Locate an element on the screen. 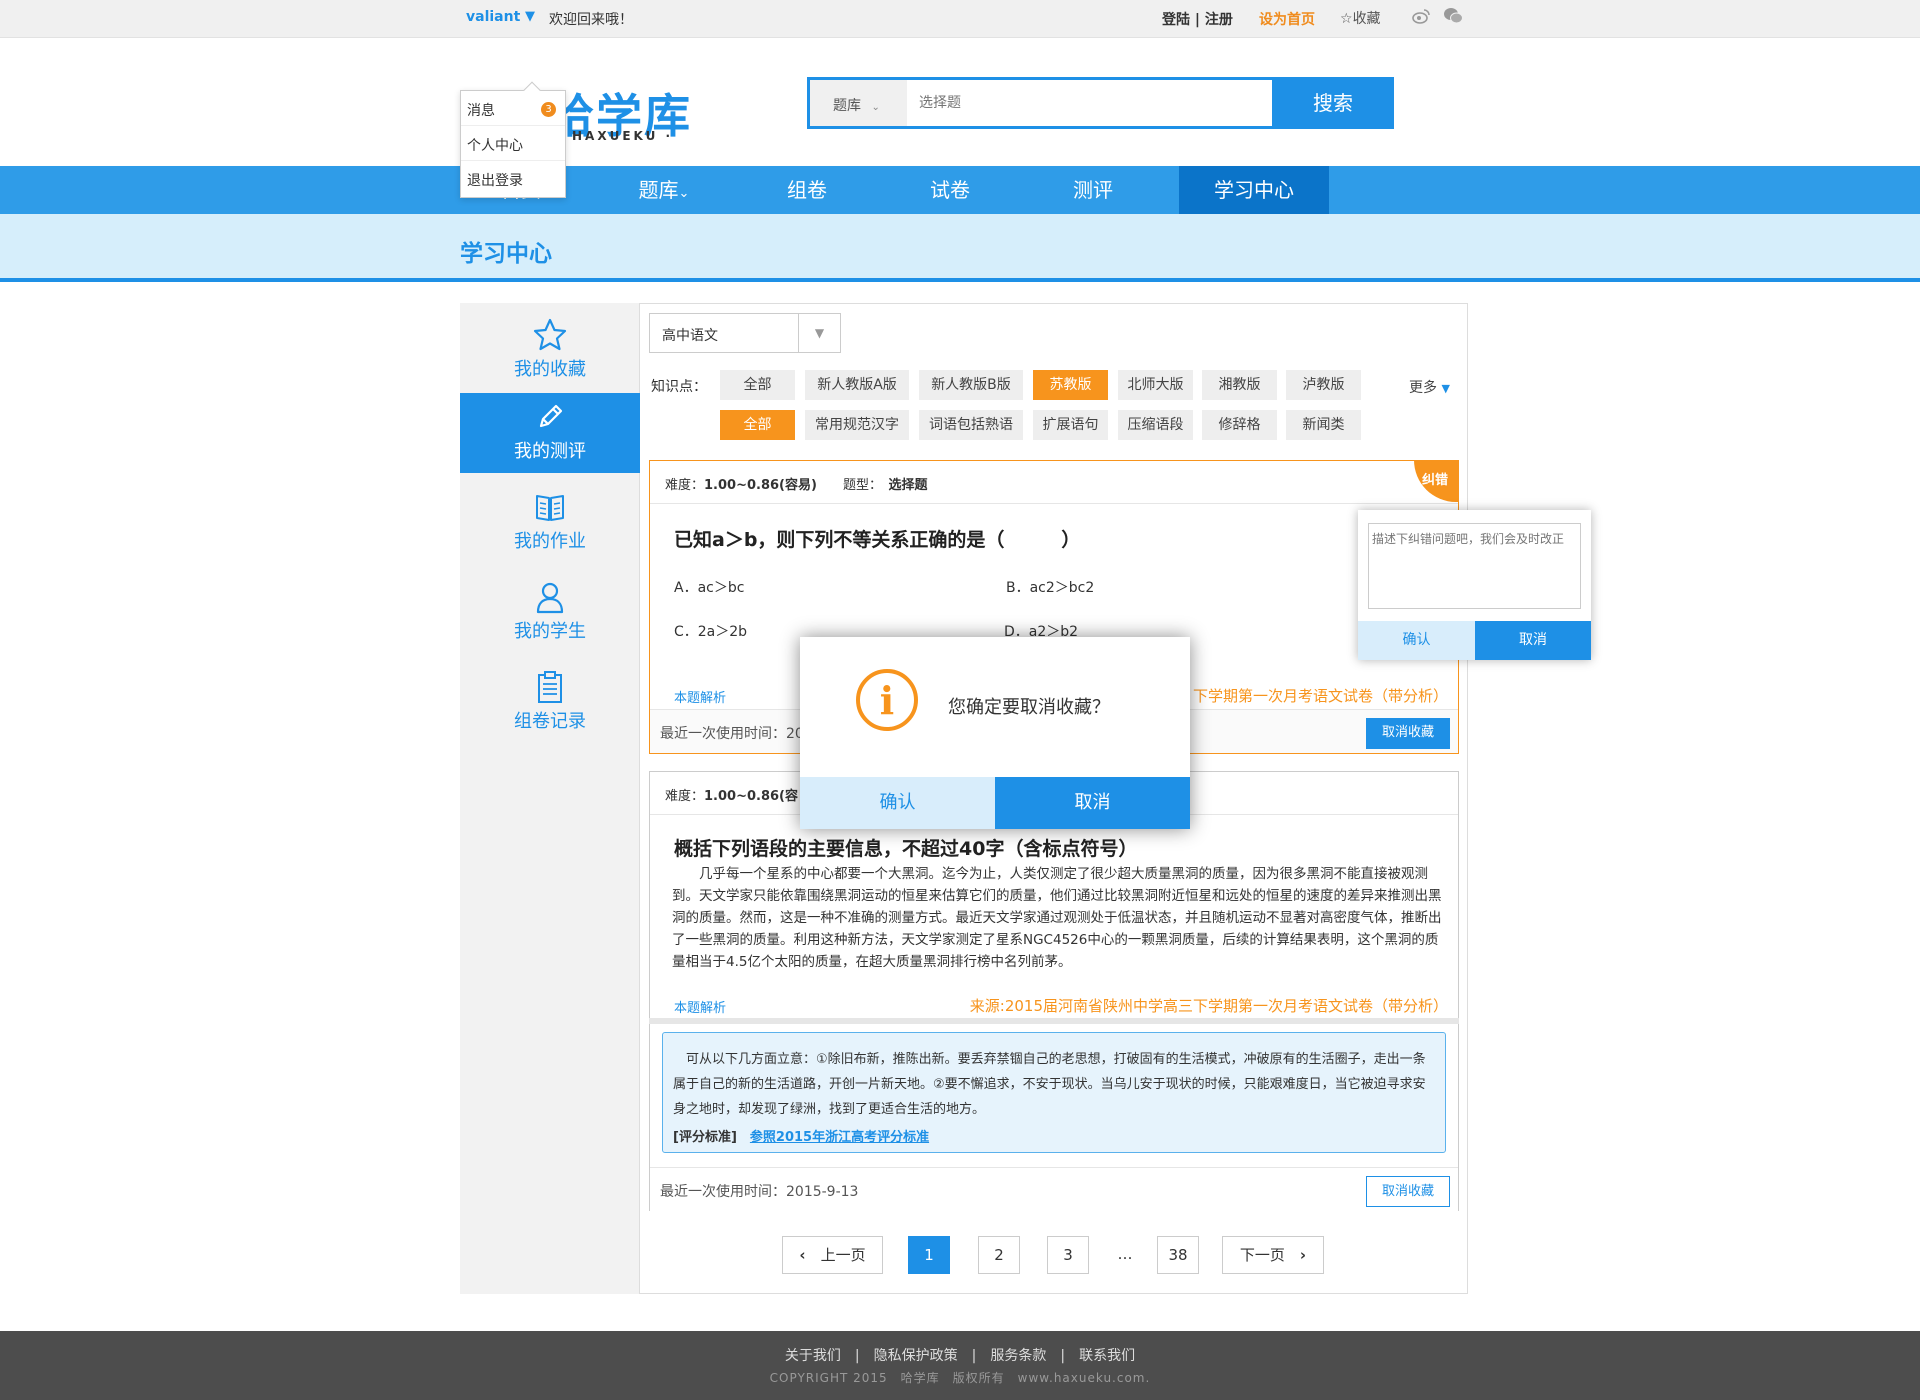 This screenshot has height=1400, width=1920. more-link: 更多 ▼ is located at coordinates (1429, 387).